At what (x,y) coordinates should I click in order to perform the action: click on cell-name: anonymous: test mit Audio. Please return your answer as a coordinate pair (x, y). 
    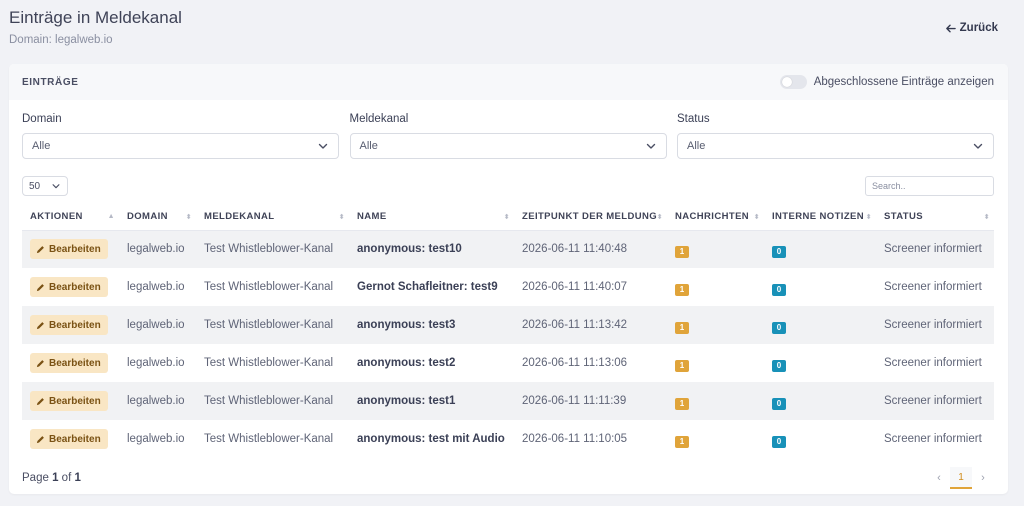
    Looking at the image, I should click on (431, 439).